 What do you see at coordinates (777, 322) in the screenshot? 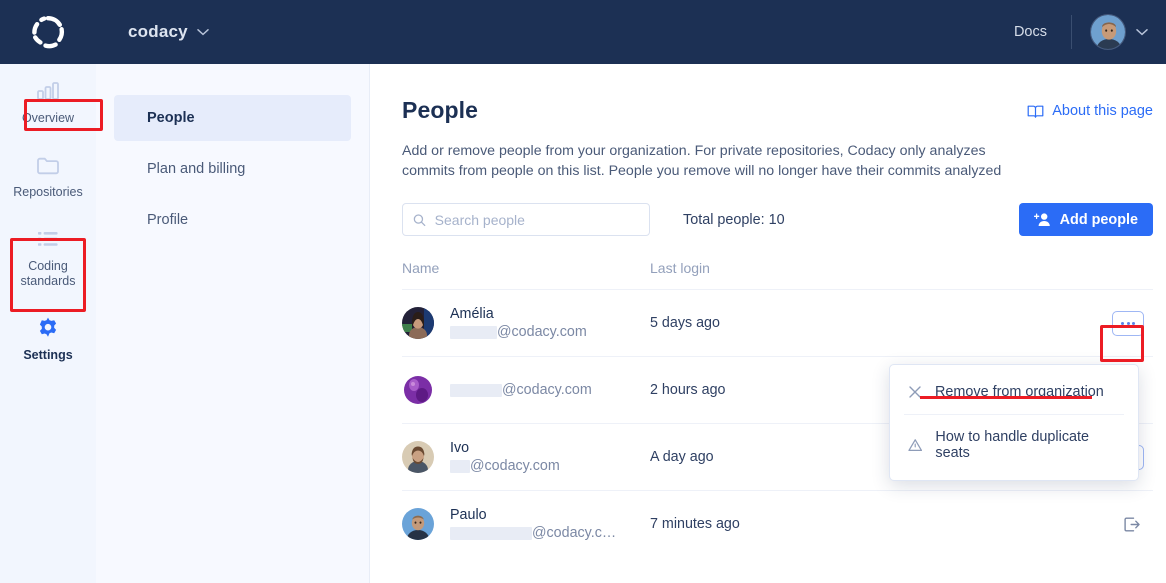
I see `table-row: Amélia @codacy.com 5 days ago` at bounding box center [777, 322].